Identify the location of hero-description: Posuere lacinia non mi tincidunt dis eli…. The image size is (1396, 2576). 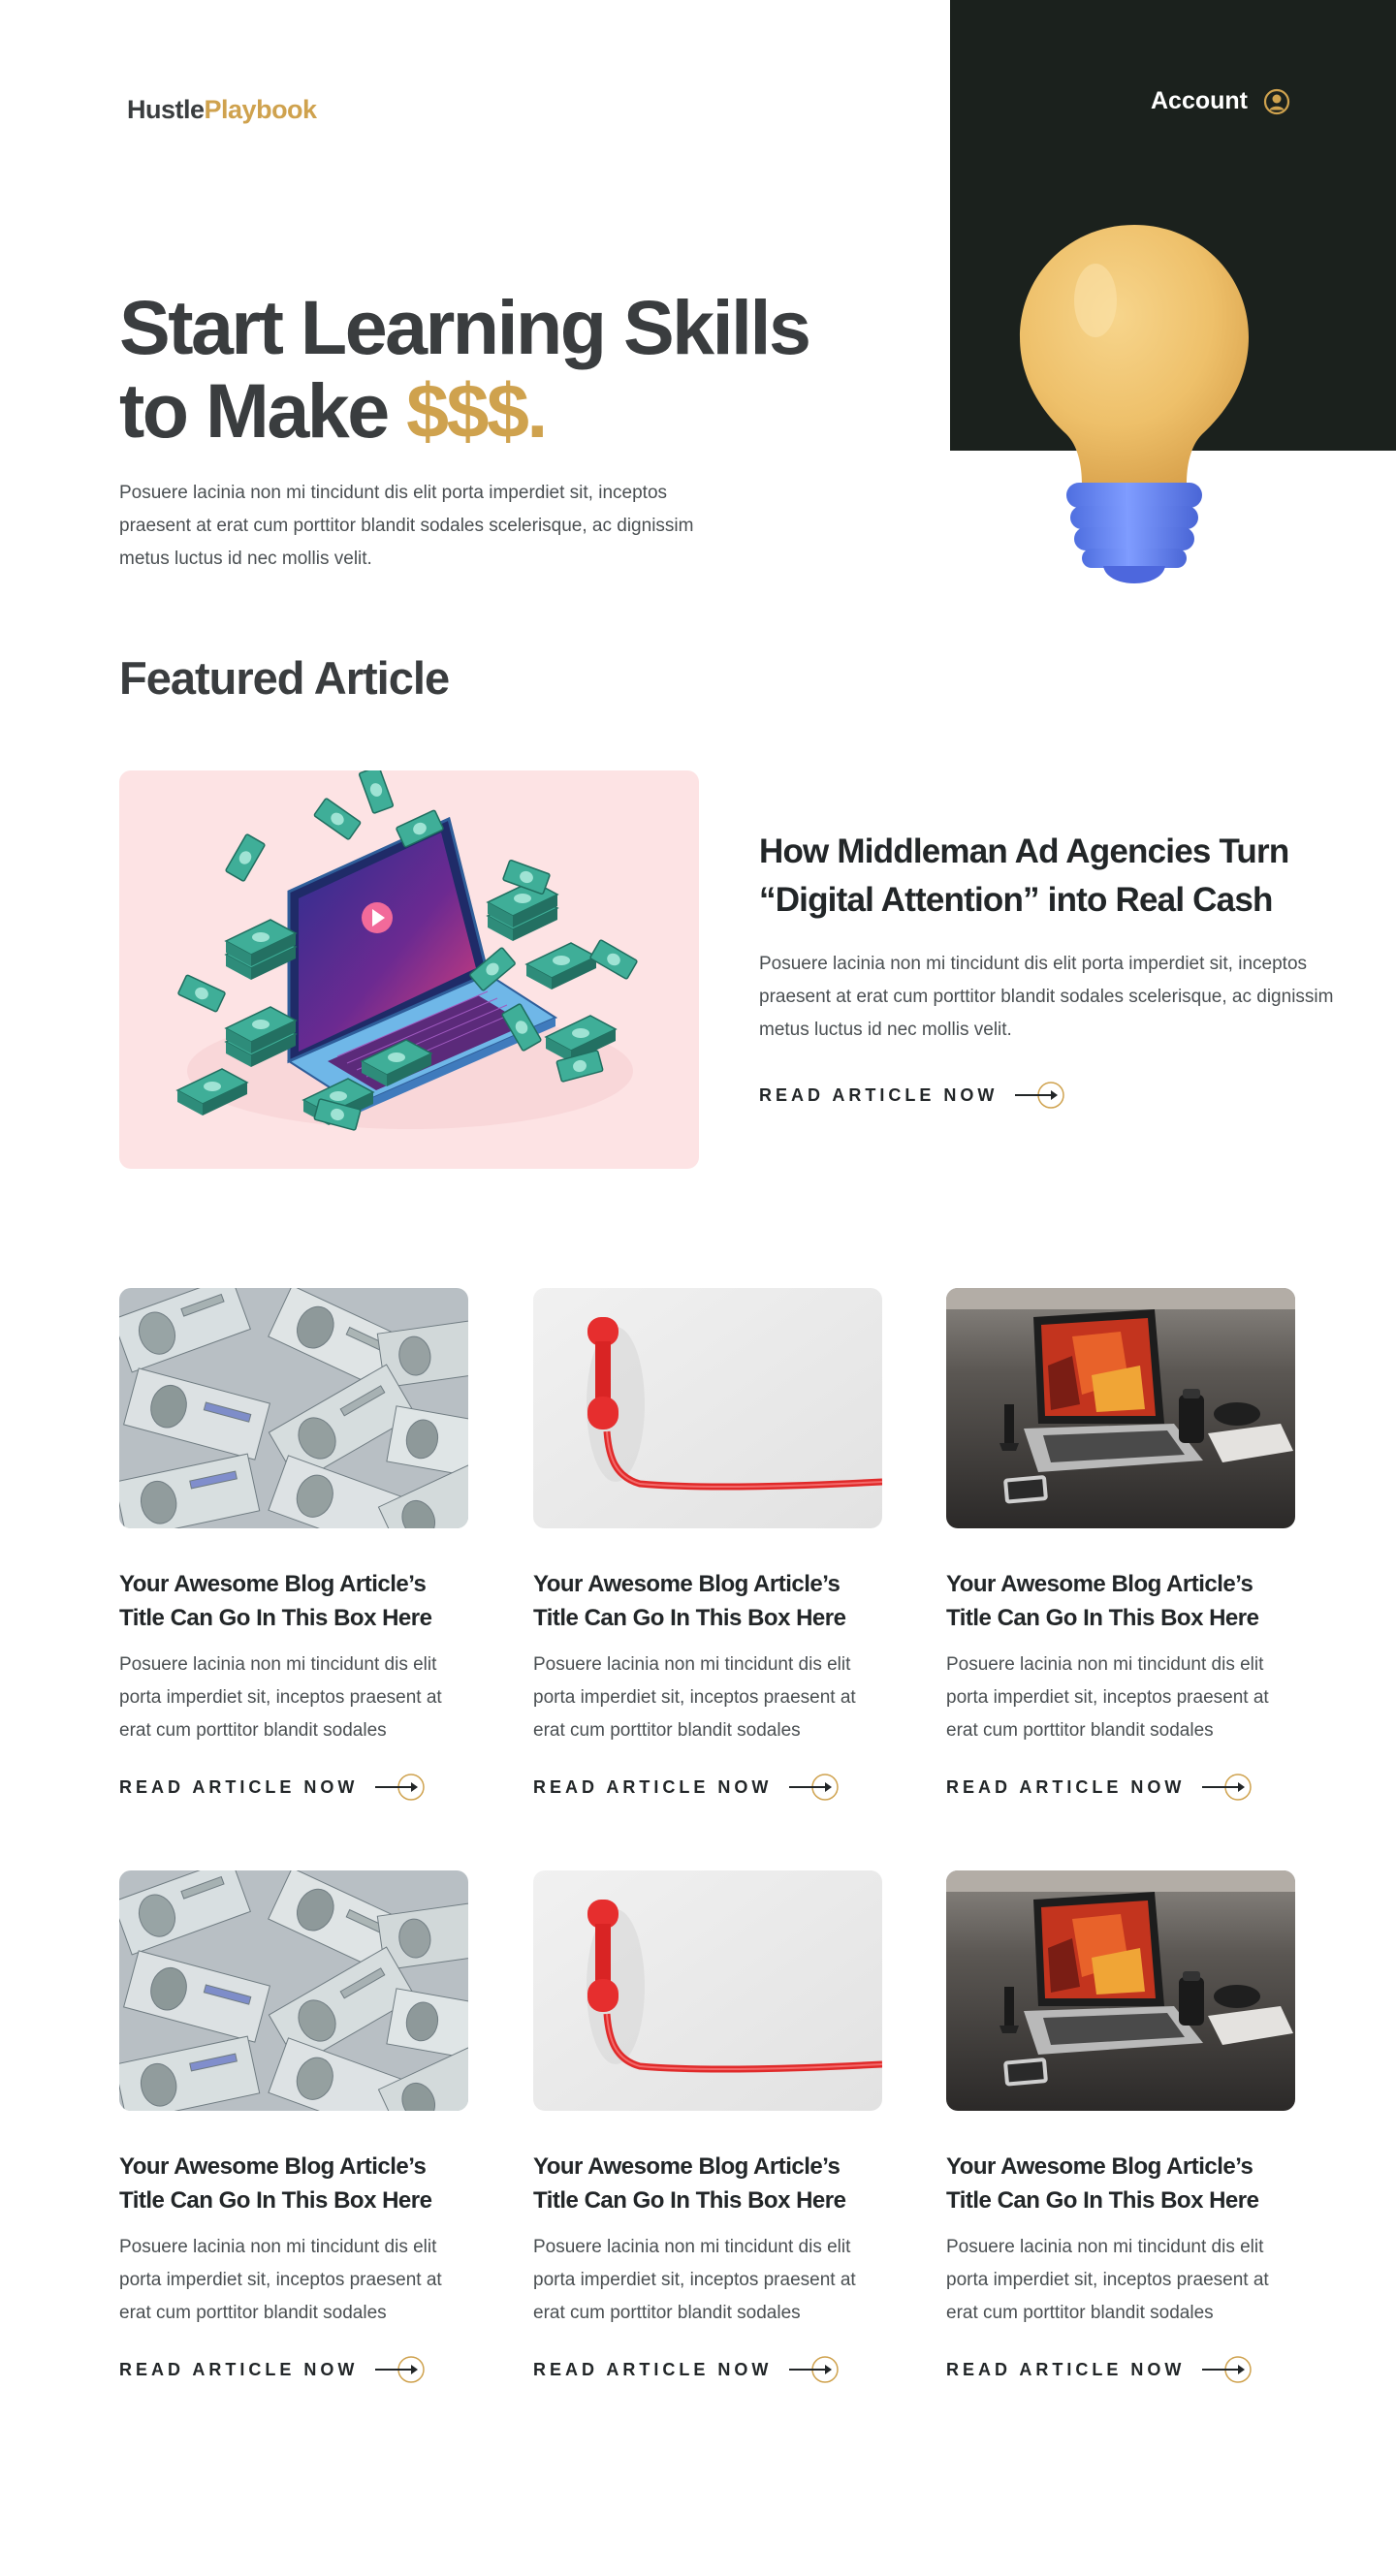
(406, 526).